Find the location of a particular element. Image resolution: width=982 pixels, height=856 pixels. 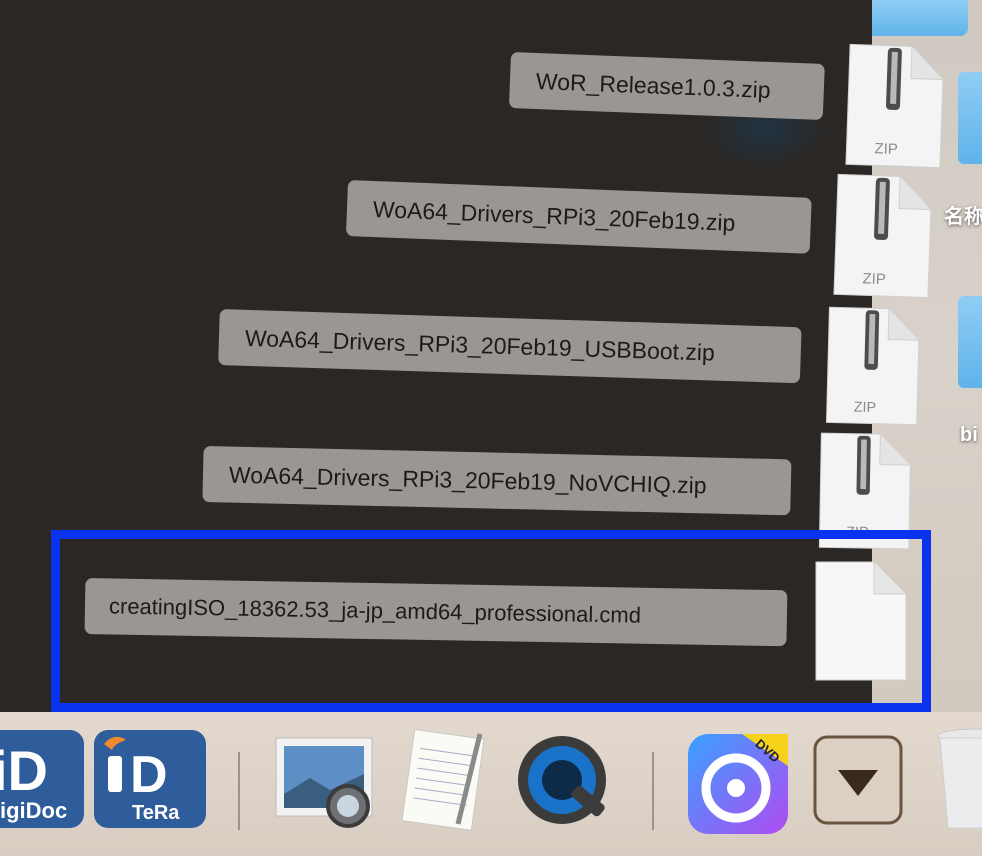

quicktime-icon is located at coordinates (562, 780).